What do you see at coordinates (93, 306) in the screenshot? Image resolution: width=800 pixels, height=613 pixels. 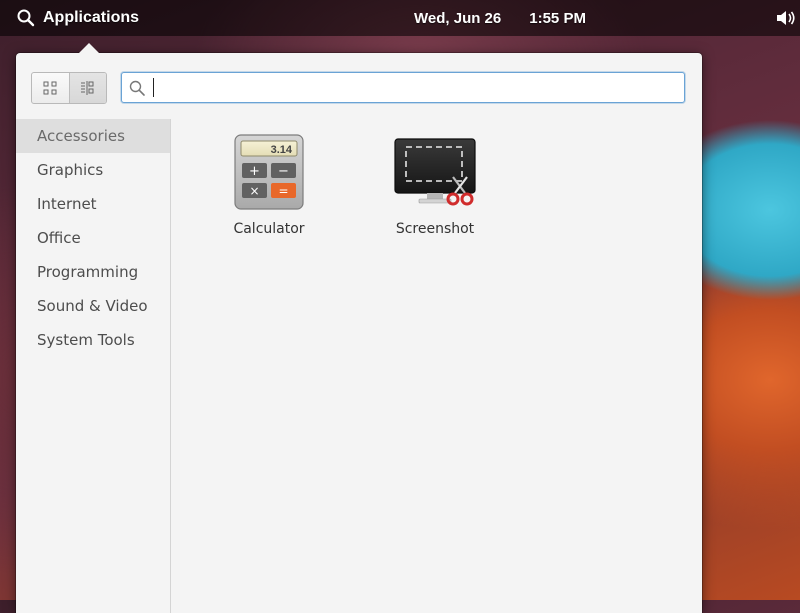 I see `category-sound-video: Sound & Video` at bounding box center [93, 306].